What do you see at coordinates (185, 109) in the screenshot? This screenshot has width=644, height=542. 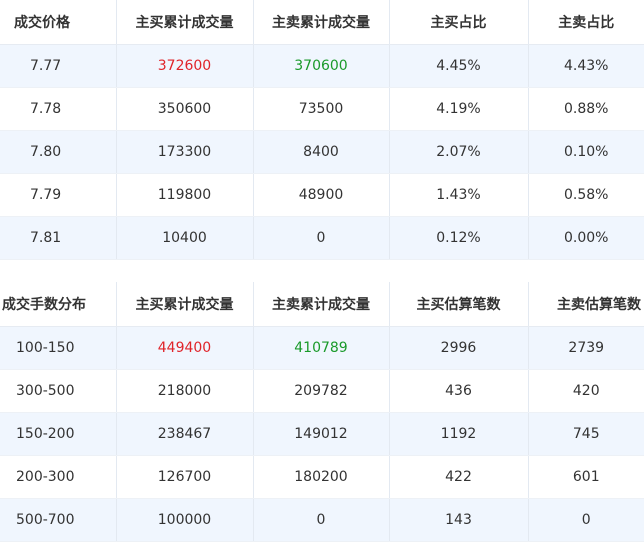 I see `cell-buy-volume: 350600` at bounding box center [185, 109].